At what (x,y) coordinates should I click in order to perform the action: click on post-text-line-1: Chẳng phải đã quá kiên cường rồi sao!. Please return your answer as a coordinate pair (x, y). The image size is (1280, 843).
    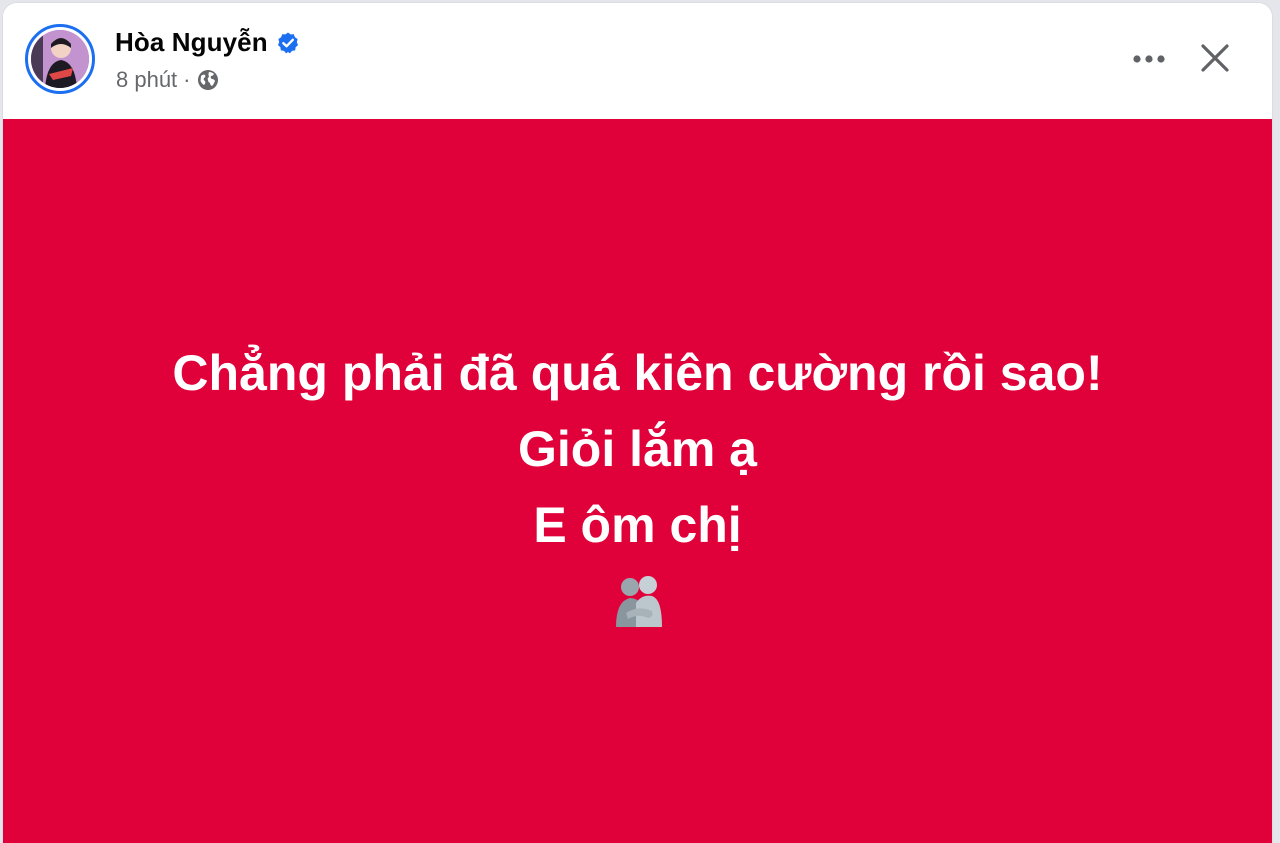
    Looking at the image, I should click on (637, 373).